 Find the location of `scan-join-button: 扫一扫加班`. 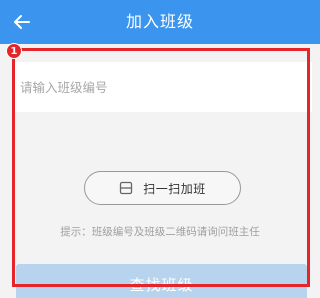

scan-join-button: 扫一扫加班 is located at coordinates (162, 188).